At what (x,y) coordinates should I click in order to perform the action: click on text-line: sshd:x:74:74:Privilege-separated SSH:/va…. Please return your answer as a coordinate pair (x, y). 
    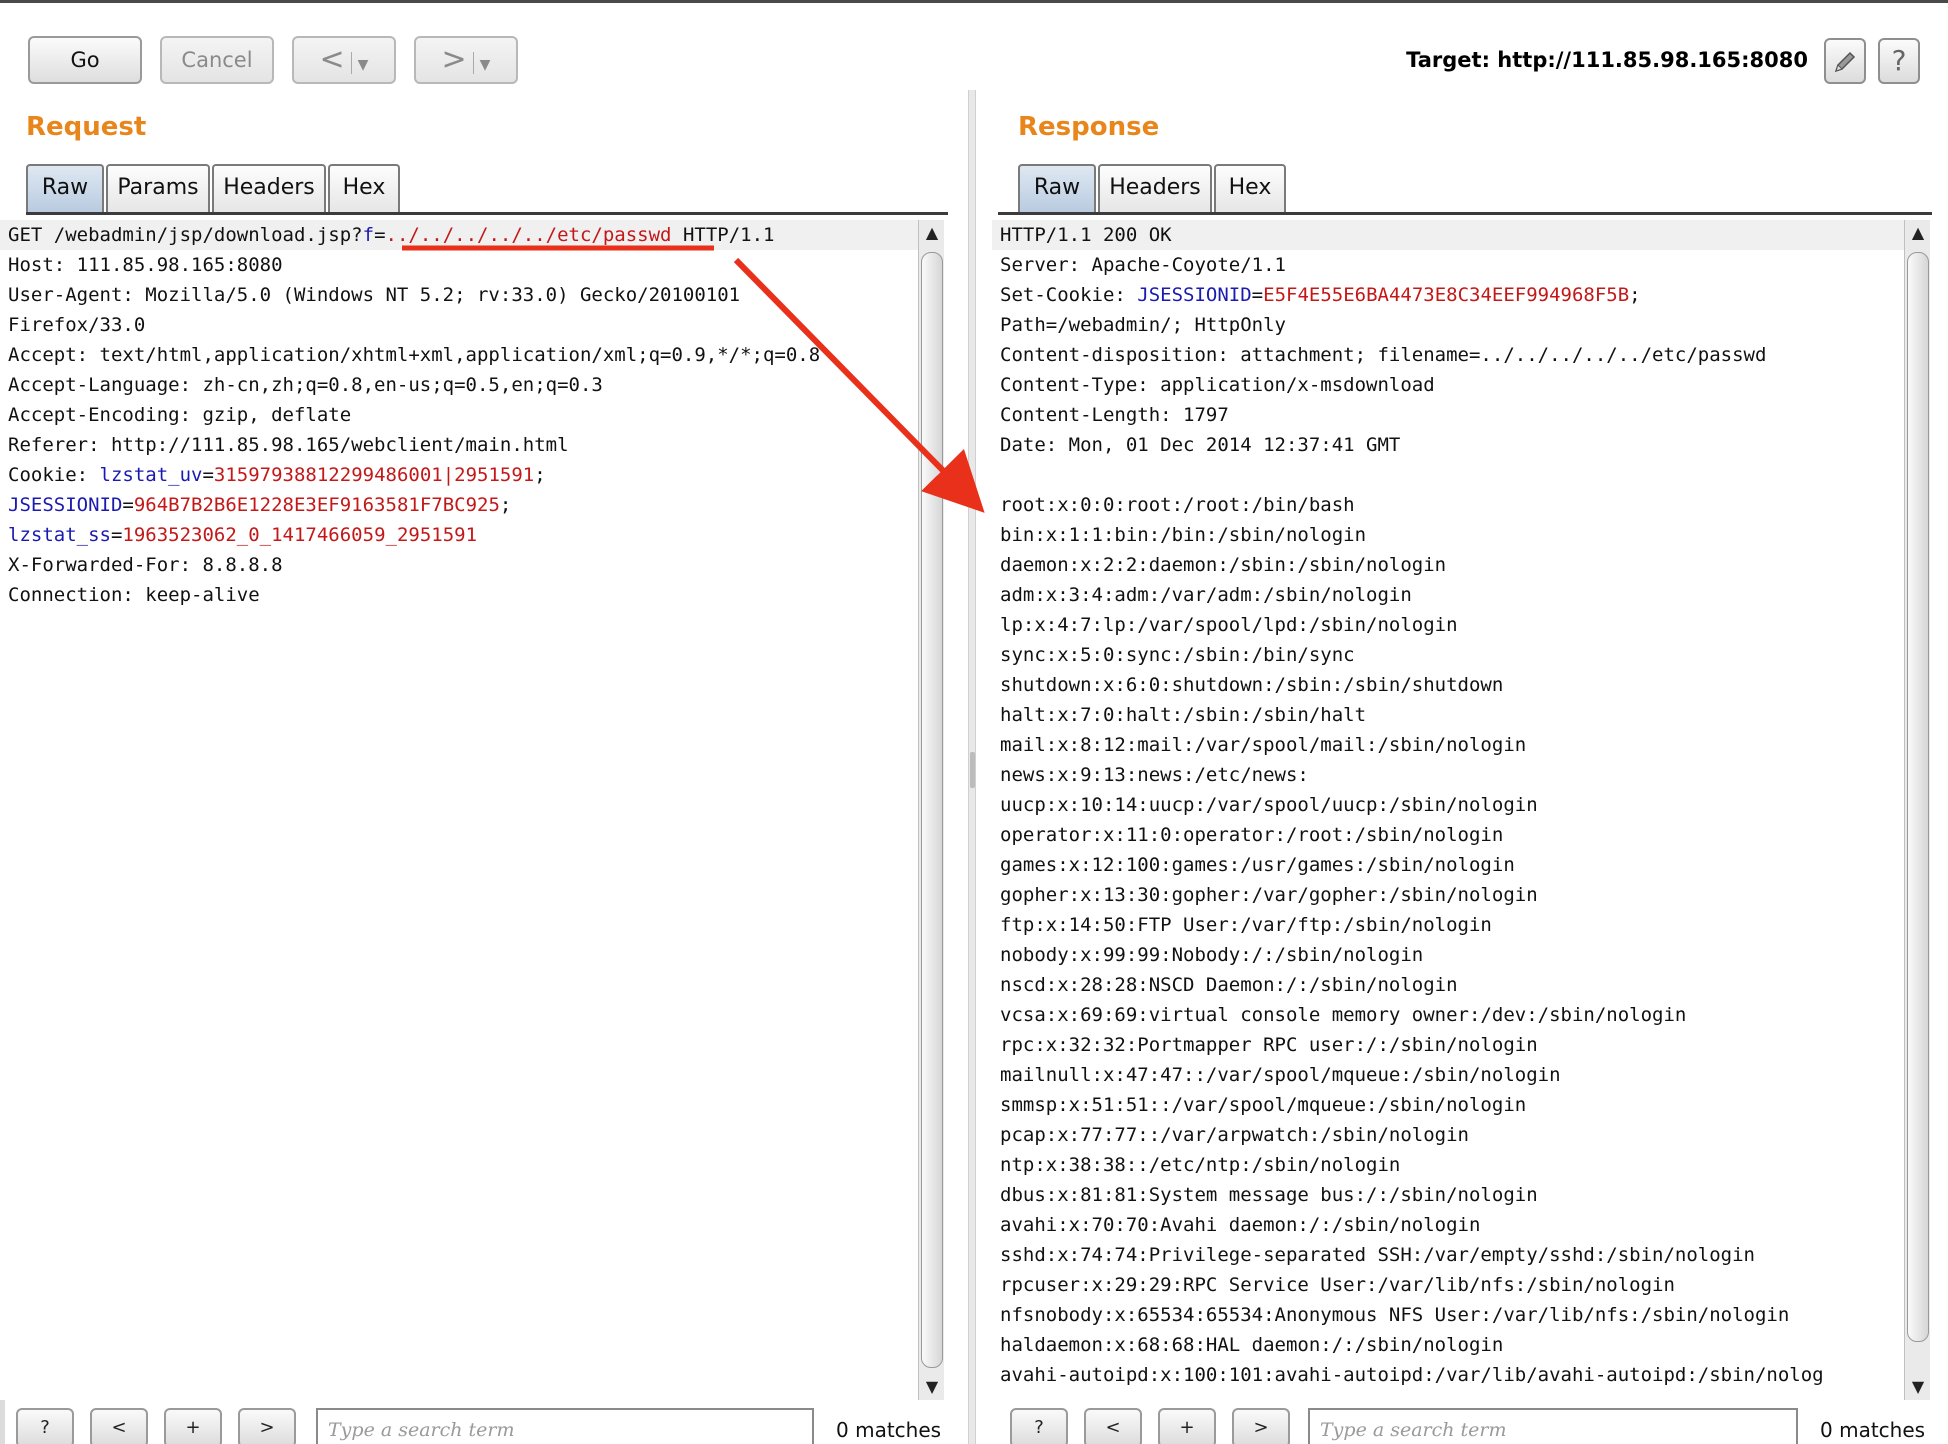
    Looking at the image, I should click on (1448, 1255).